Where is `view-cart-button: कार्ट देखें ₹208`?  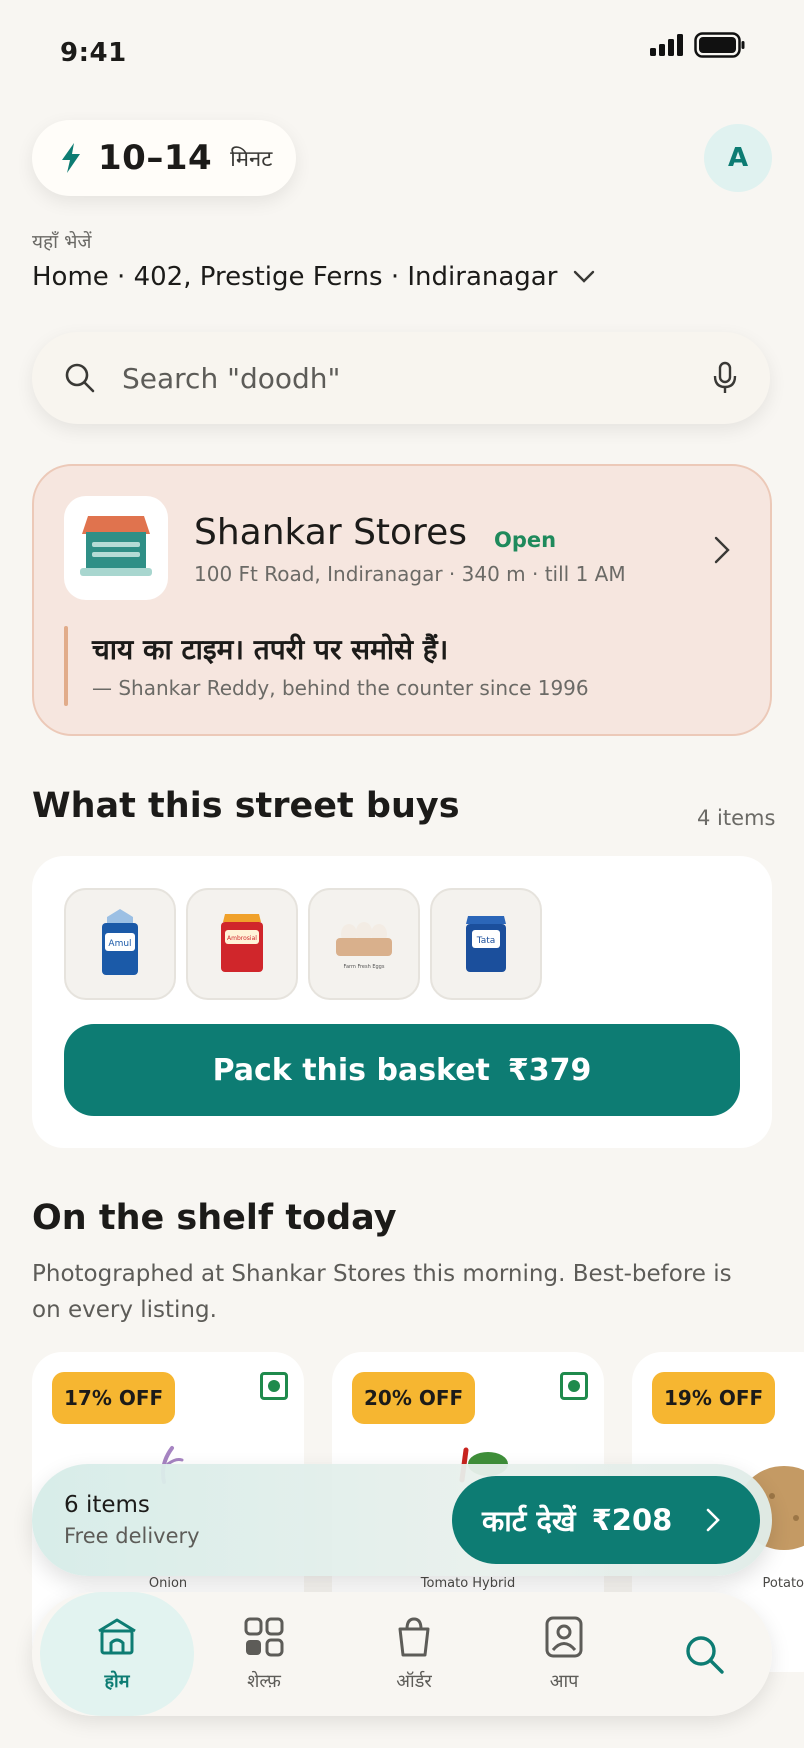
view-cart-button: कार्ट देखें ₹208 is located at coordinates (606, 1520).